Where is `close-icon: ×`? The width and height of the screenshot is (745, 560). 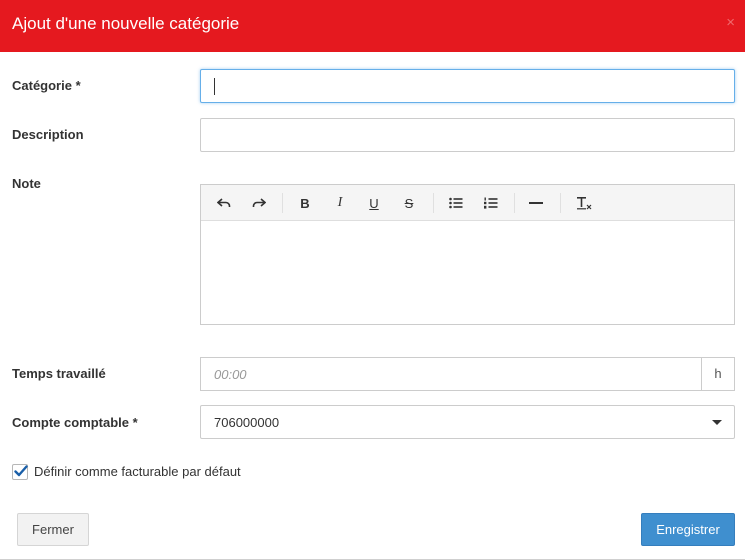
close-icon: × is located at coordinates (730, 23).